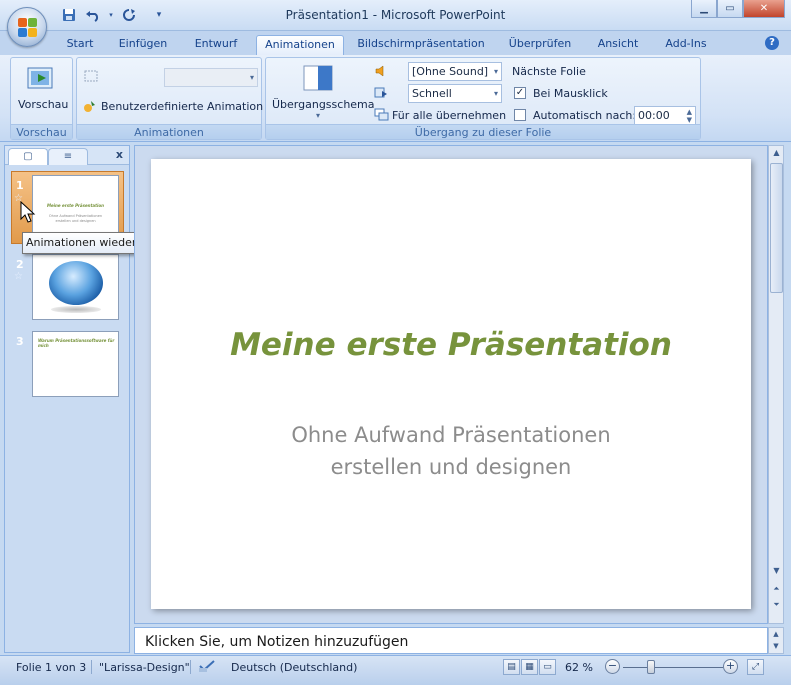 This screenshot has width=791, height=685. I want to click on group-vorschau: Vorschau Vorschau, so click(41, 98).